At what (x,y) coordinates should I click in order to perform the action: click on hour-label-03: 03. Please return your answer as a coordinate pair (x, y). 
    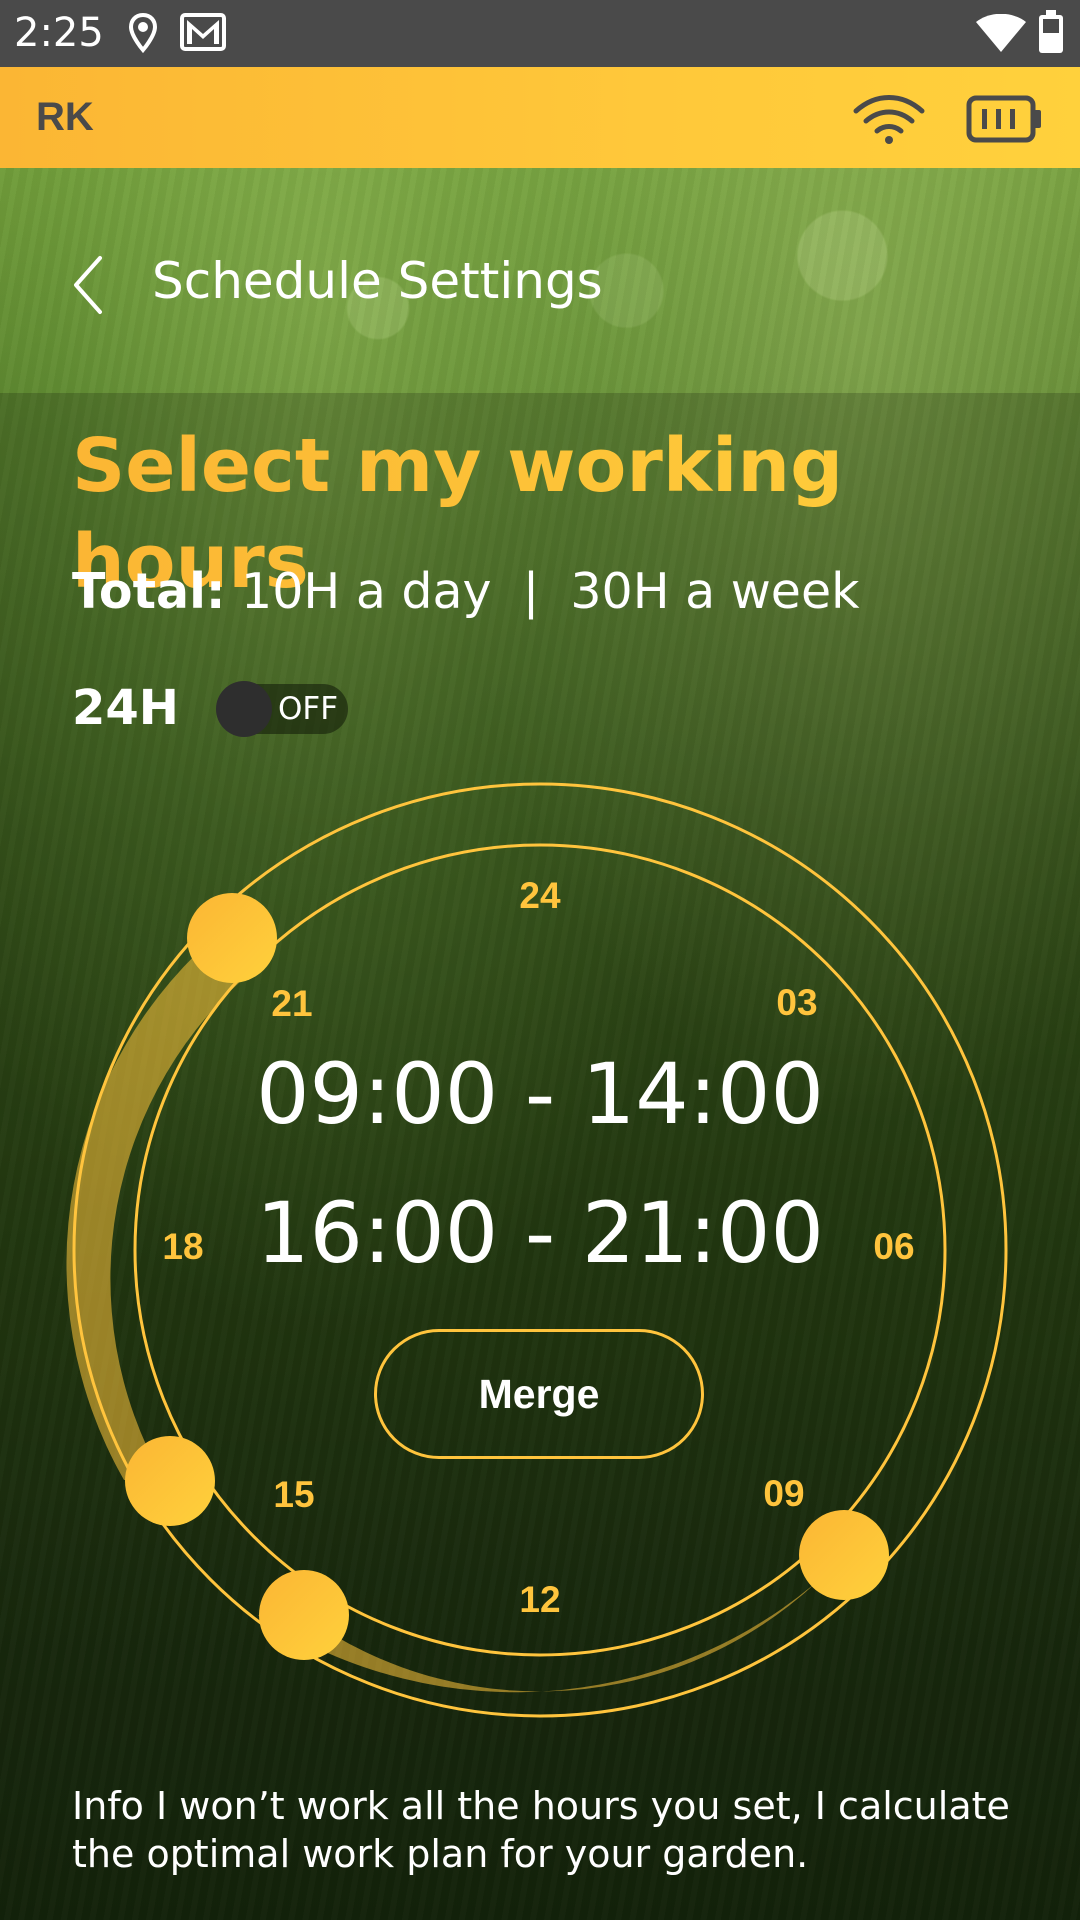
    Looking at the image, I should click on (796, 1002).